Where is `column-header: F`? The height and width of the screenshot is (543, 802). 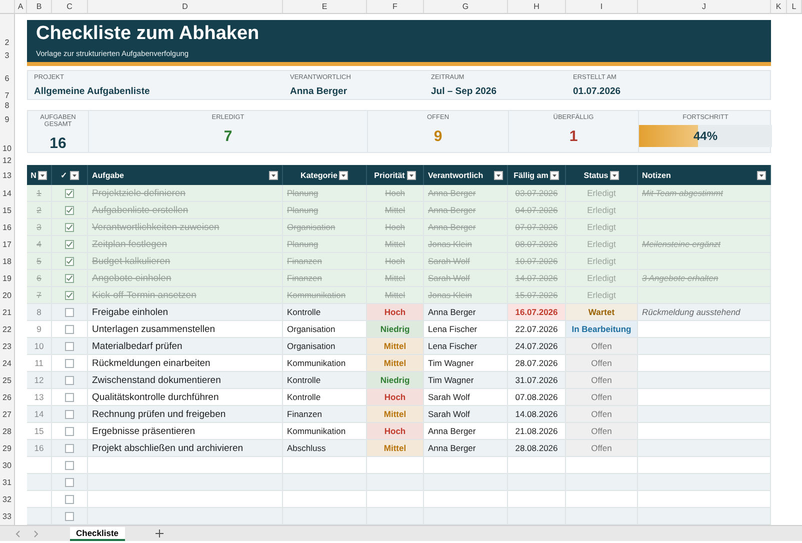
column-header: F is located at coordinates (395, 6).